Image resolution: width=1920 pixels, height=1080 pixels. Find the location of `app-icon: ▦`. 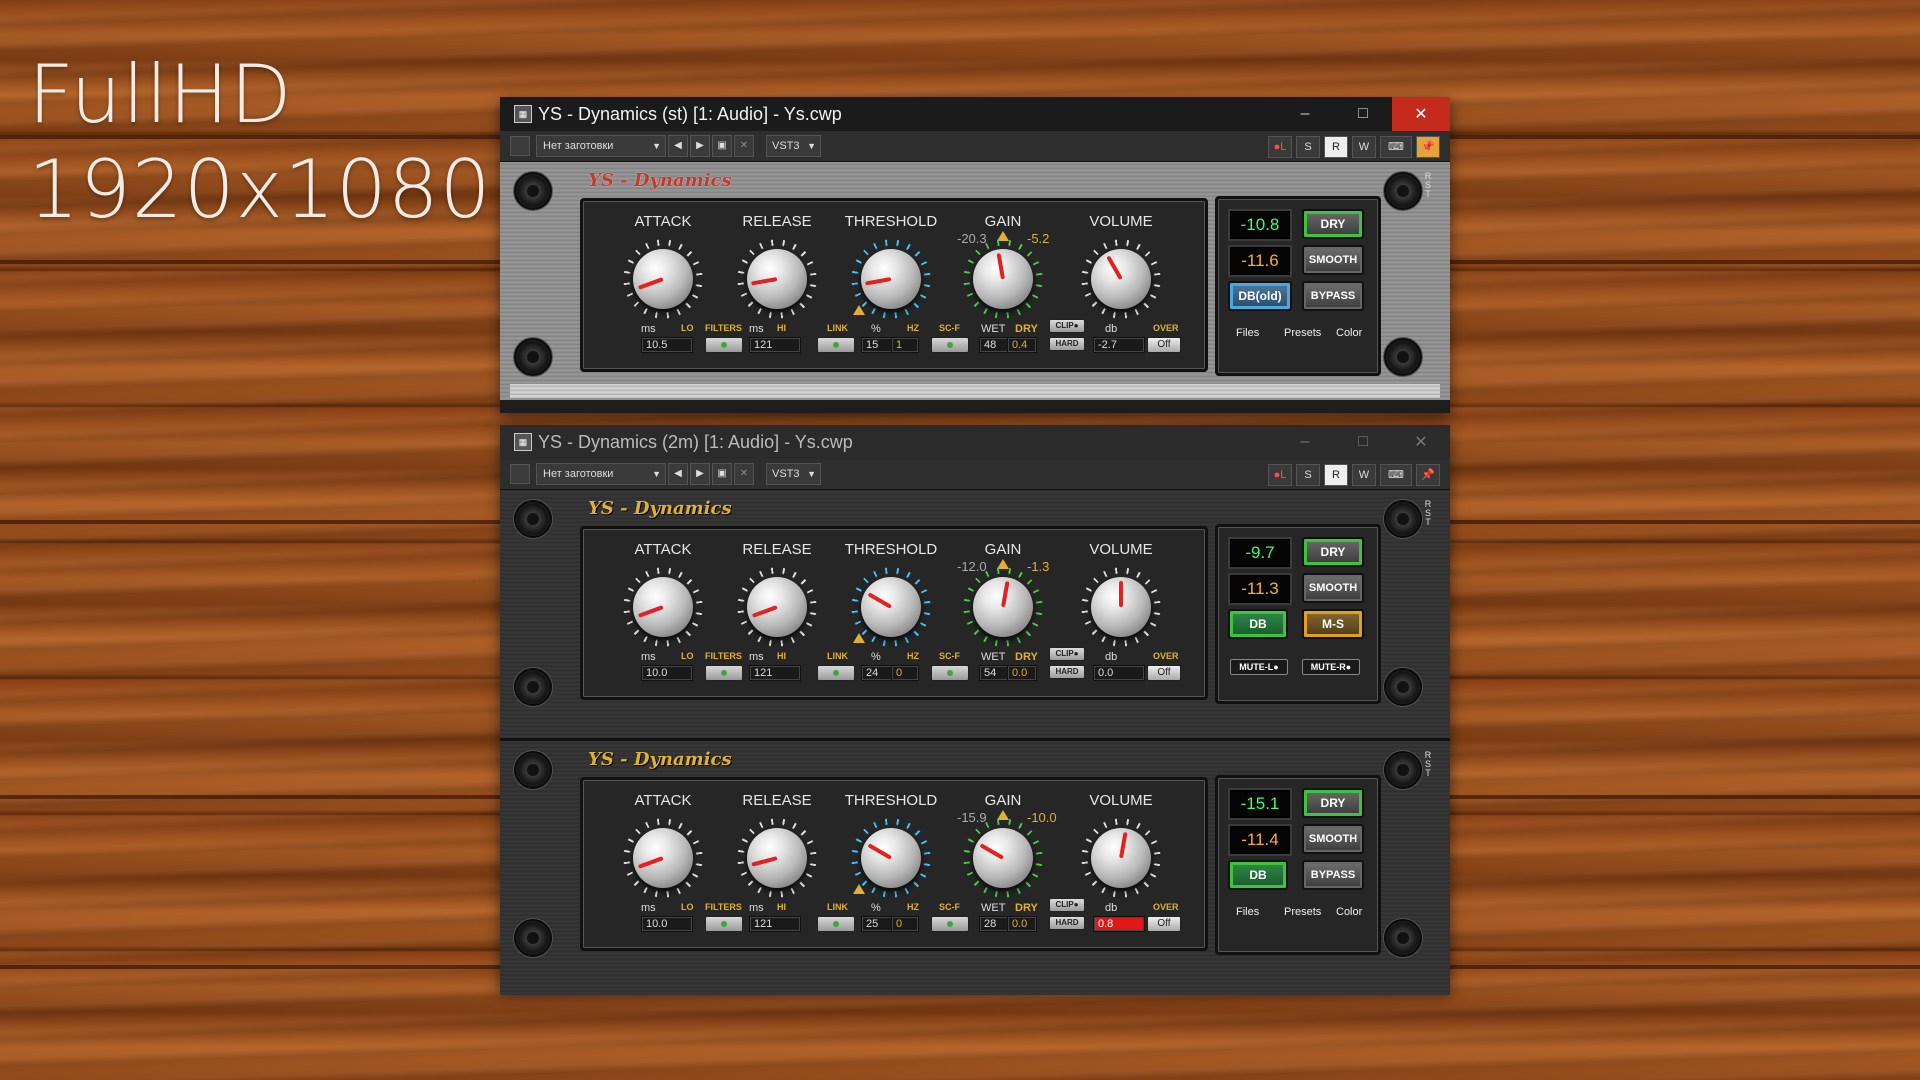

app-icon: ▦ is located at coordinates (523, 442).